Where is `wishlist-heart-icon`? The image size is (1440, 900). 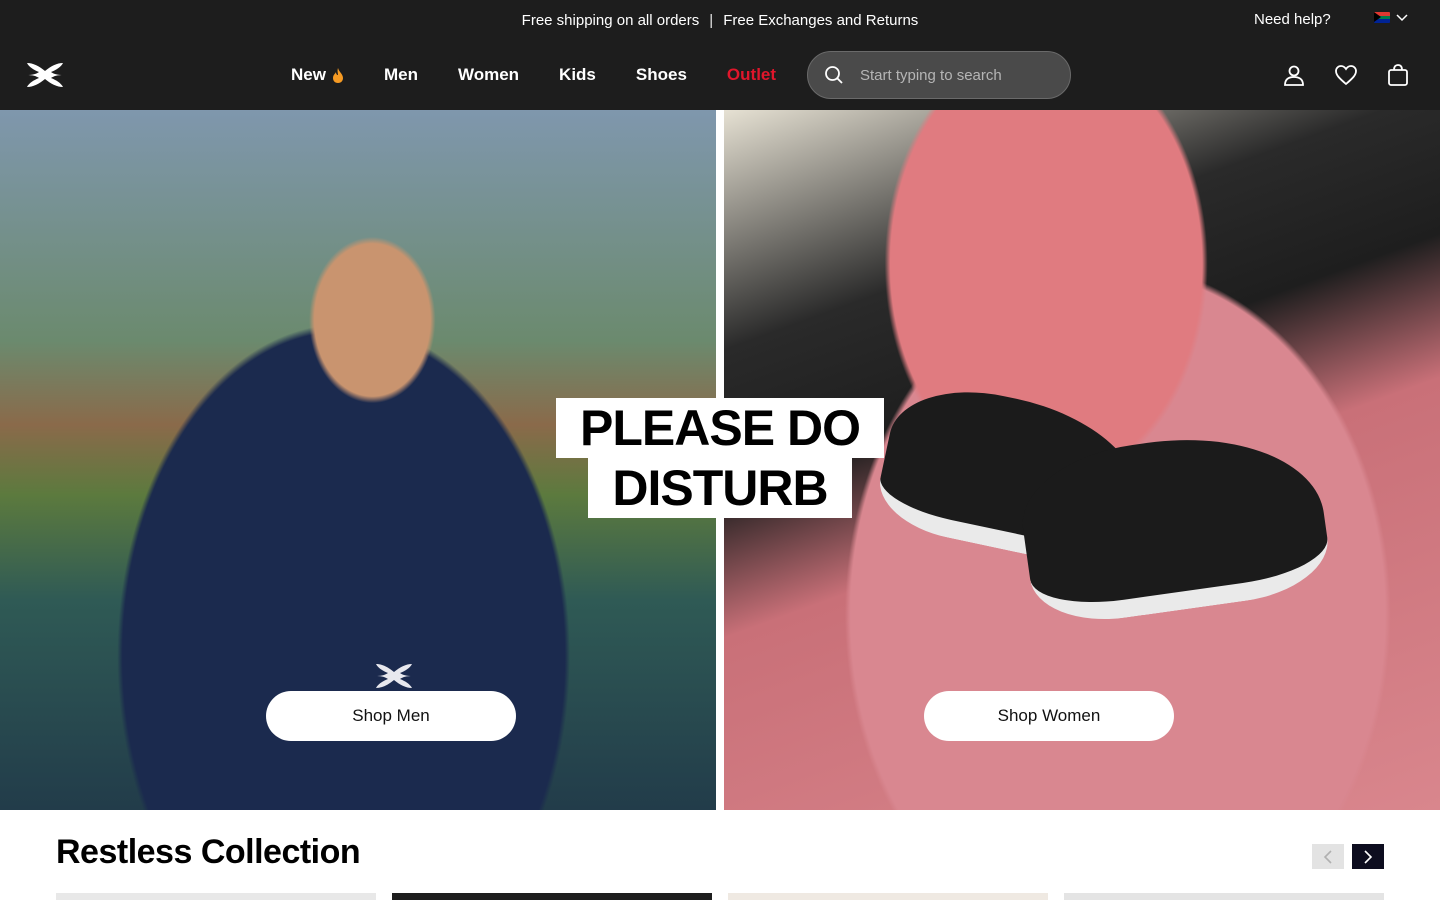 wishlist-heart-icon is located at coordinates (1346, 75).